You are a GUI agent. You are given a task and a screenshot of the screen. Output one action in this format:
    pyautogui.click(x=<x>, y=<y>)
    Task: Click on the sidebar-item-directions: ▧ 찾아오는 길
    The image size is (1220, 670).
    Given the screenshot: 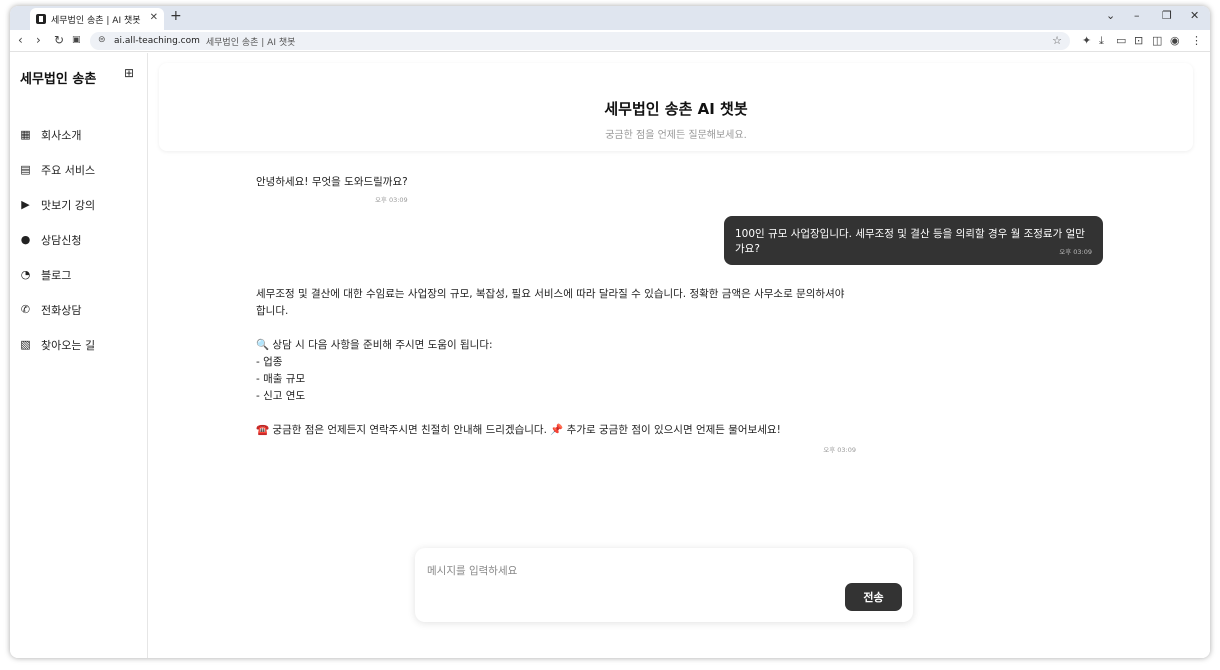 What is the action you would take?
    pyautogui.click(x=79, y=344)
    